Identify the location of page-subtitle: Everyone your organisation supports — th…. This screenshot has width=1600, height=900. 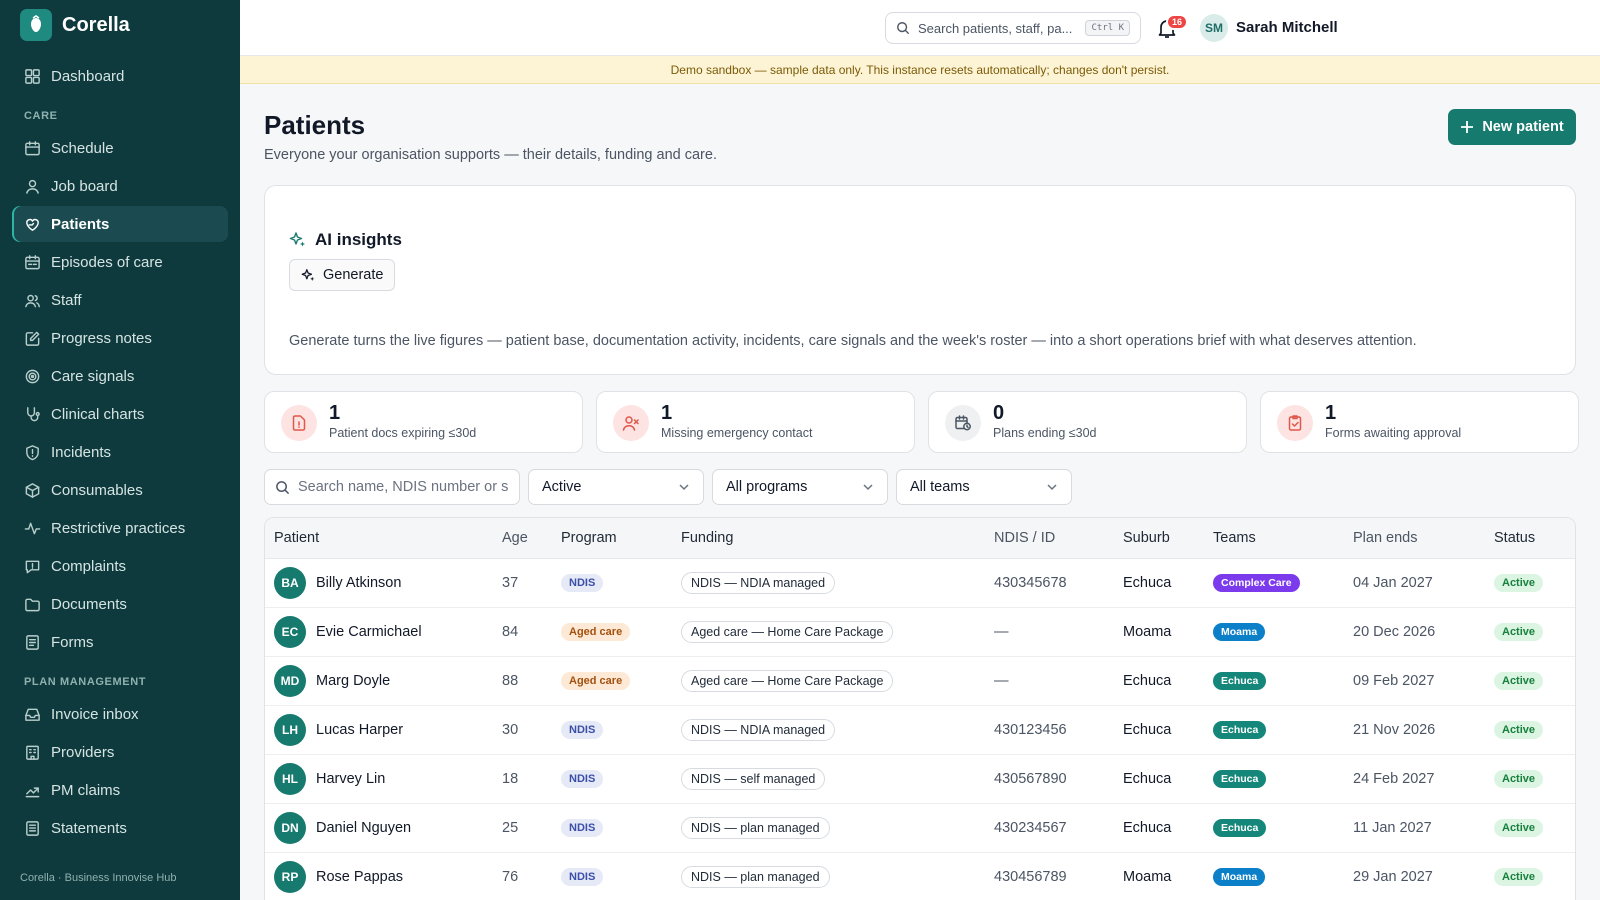
(490, 155).